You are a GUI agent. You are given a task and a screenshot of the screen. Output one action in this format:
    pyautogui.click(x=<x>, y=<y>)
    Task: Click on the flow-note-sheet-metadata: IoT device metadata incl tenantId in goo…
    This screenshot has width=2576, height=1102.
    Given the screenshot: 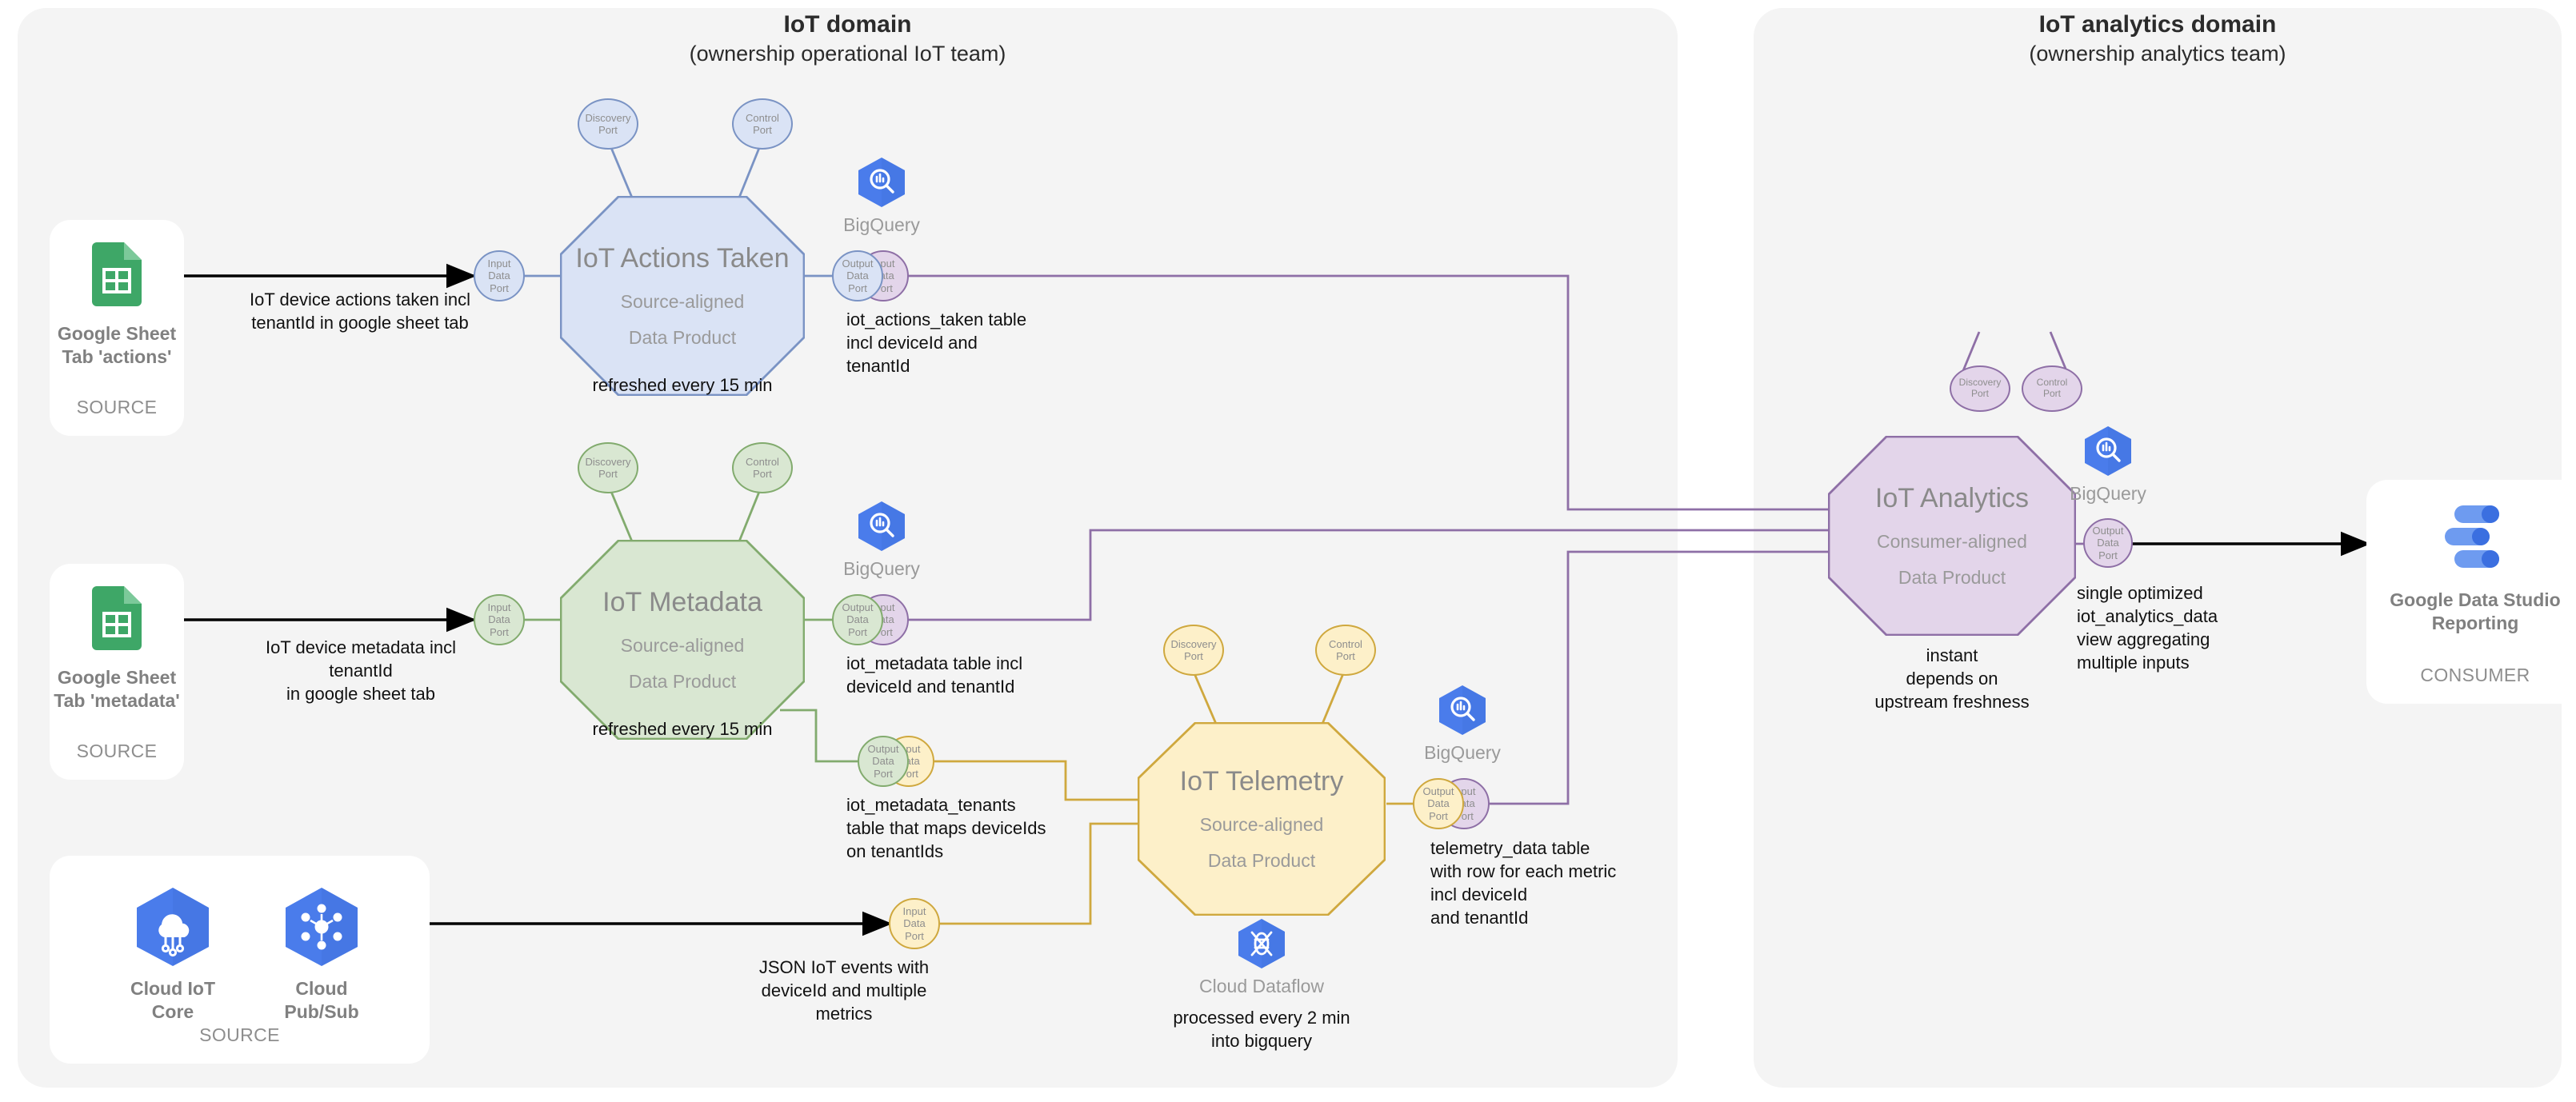 What is the action you would take?
    pyautogui.click(x=361, y=671)
    